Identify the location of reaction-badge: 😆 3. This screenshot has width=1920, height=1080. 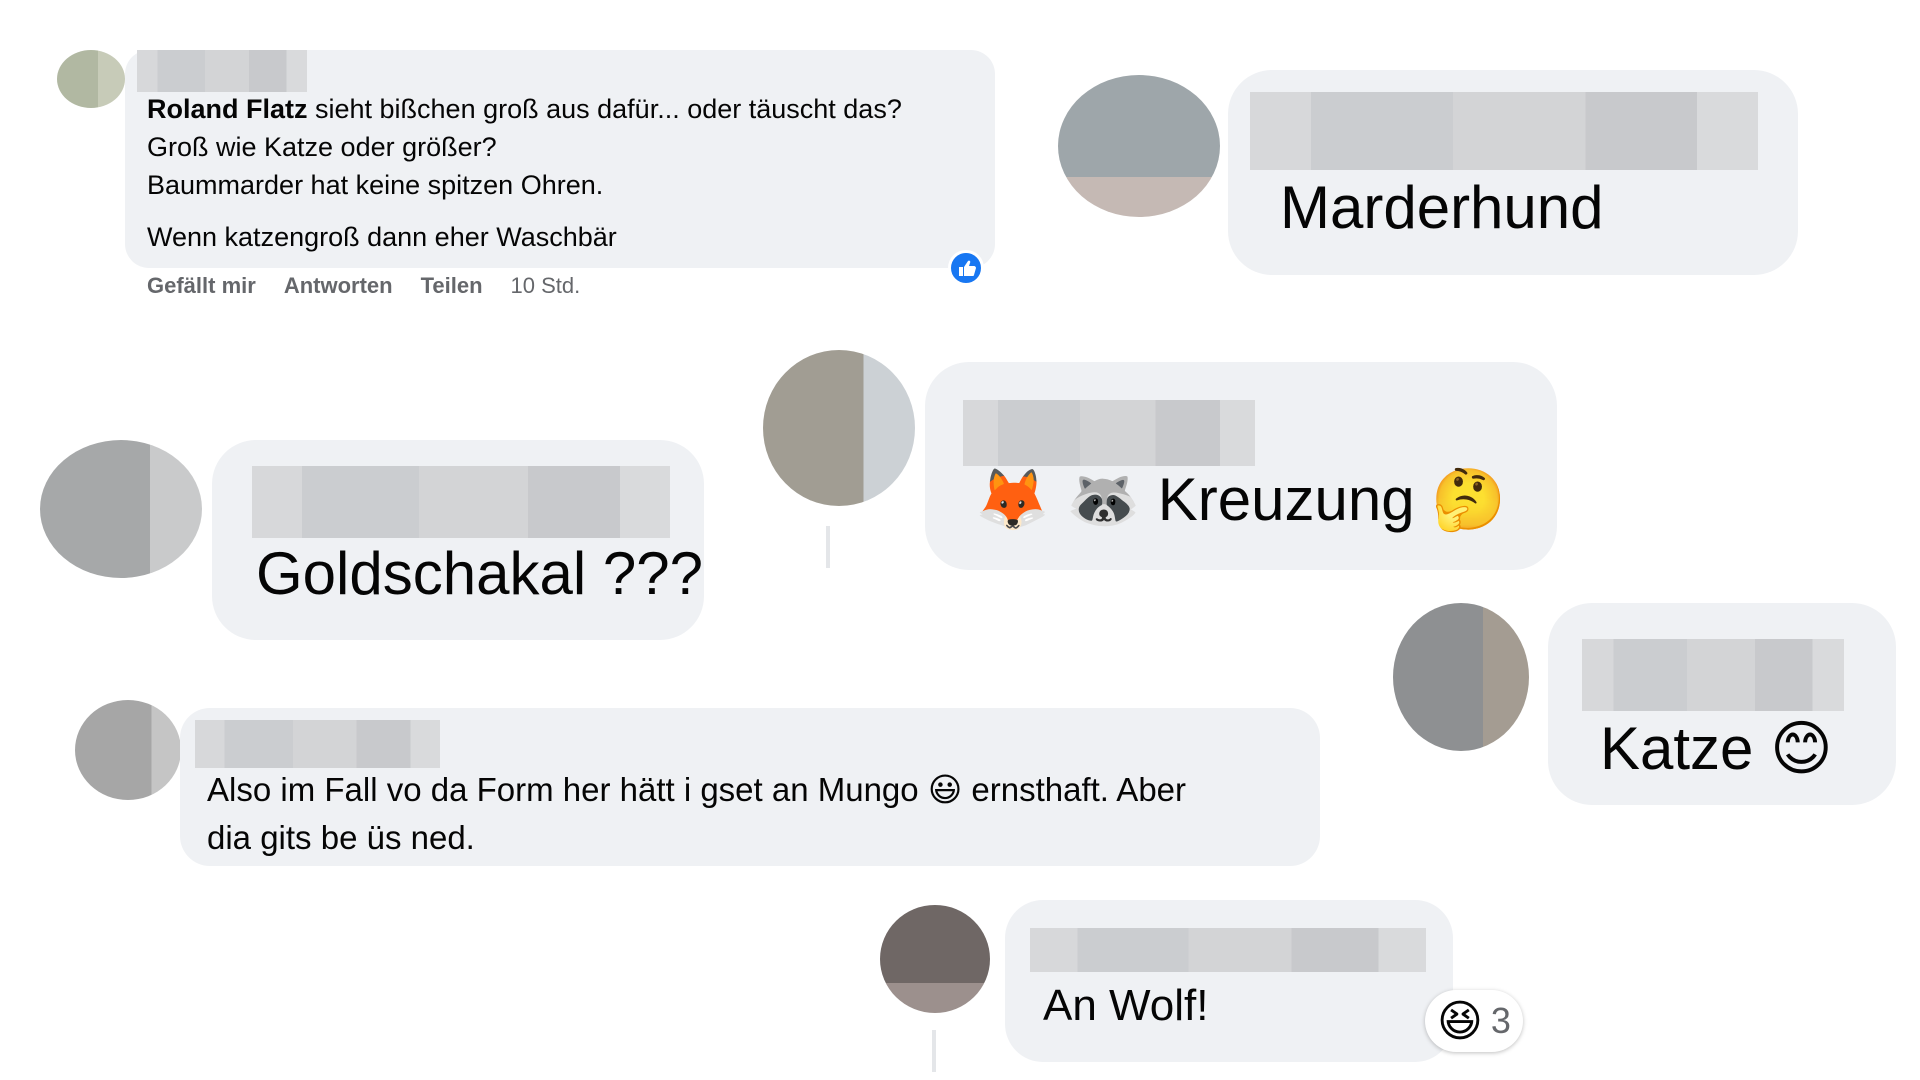
(1474, 1021).